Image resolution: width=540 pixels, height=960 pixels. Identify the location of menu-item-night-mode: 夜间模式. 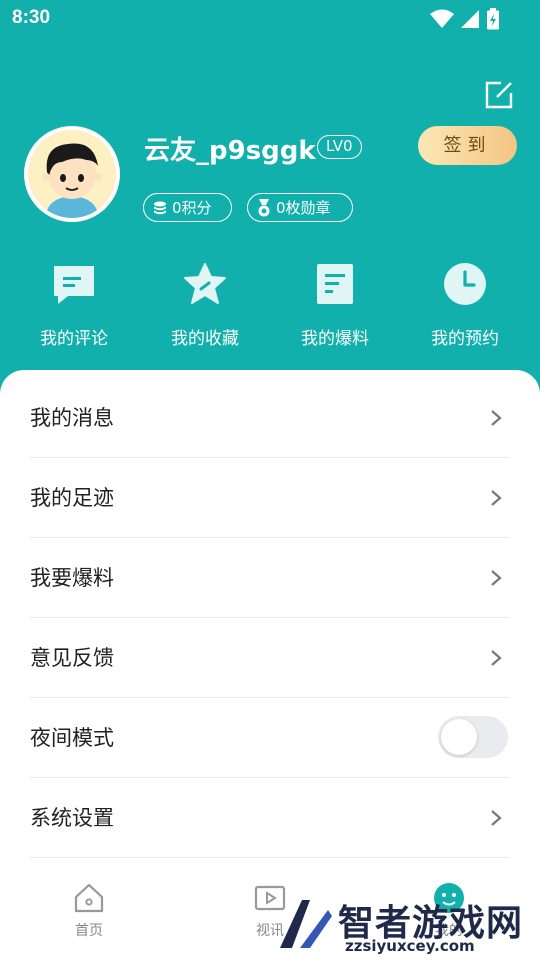
(270, 738).